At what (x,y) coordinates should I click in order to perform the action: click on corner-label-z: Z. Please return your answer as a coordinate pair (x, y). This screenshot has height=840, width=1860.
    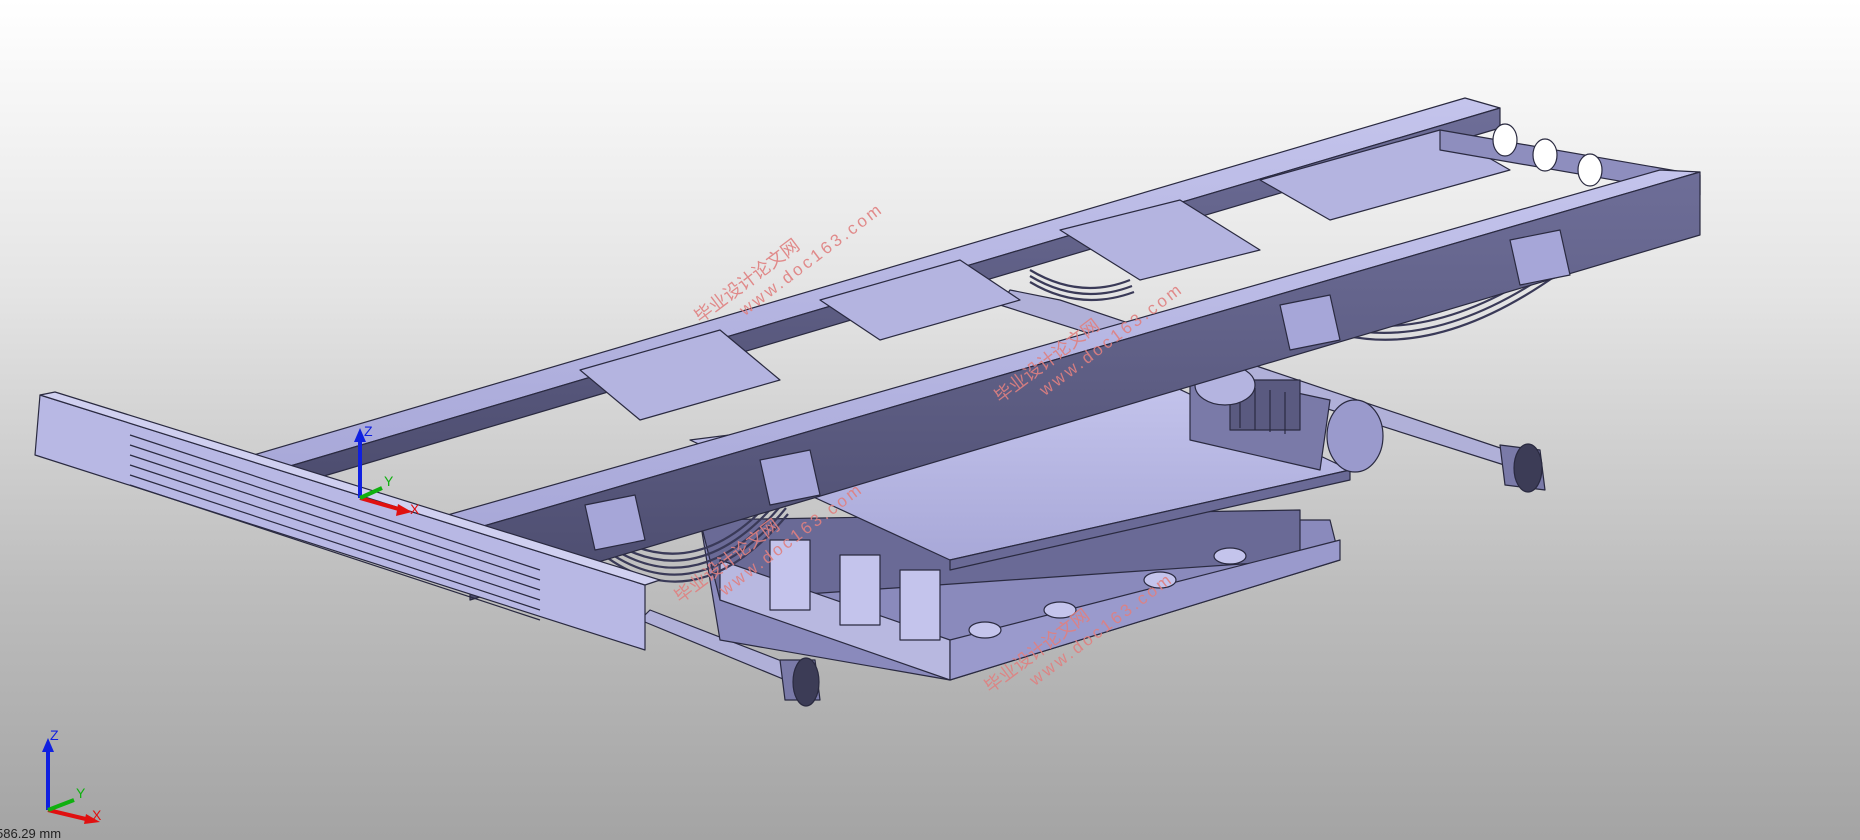
    Looking at the image, I should click on (54, 735).